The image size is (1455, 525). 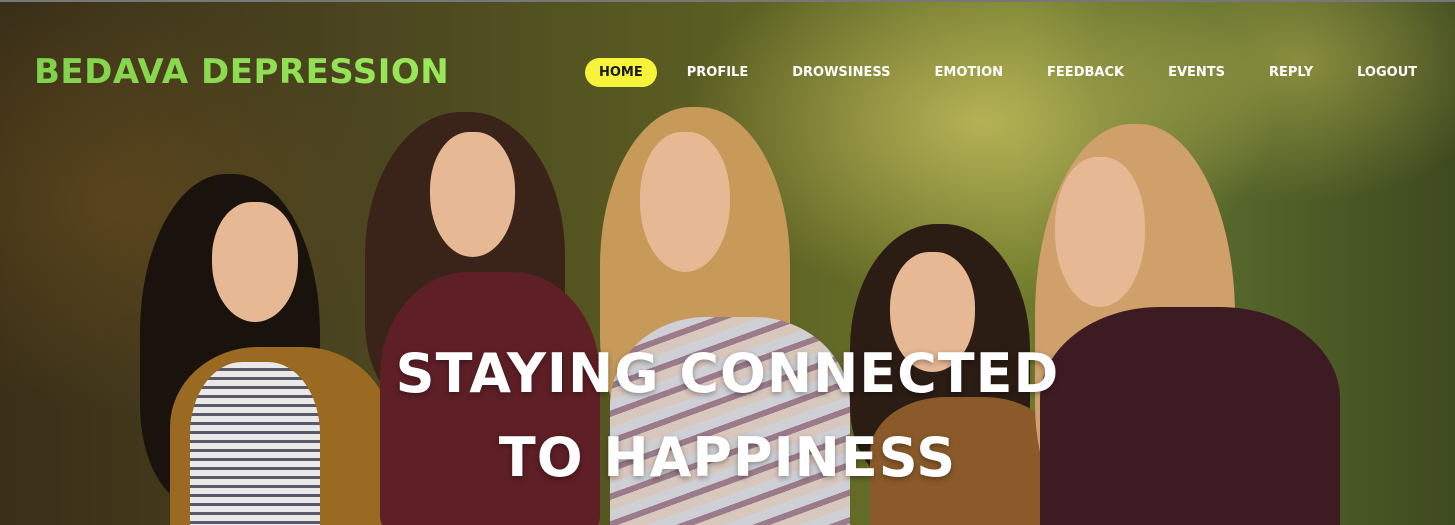 I want to click on hero-headline-line2: TO HAPPINESS, so click(x=727, y=457).